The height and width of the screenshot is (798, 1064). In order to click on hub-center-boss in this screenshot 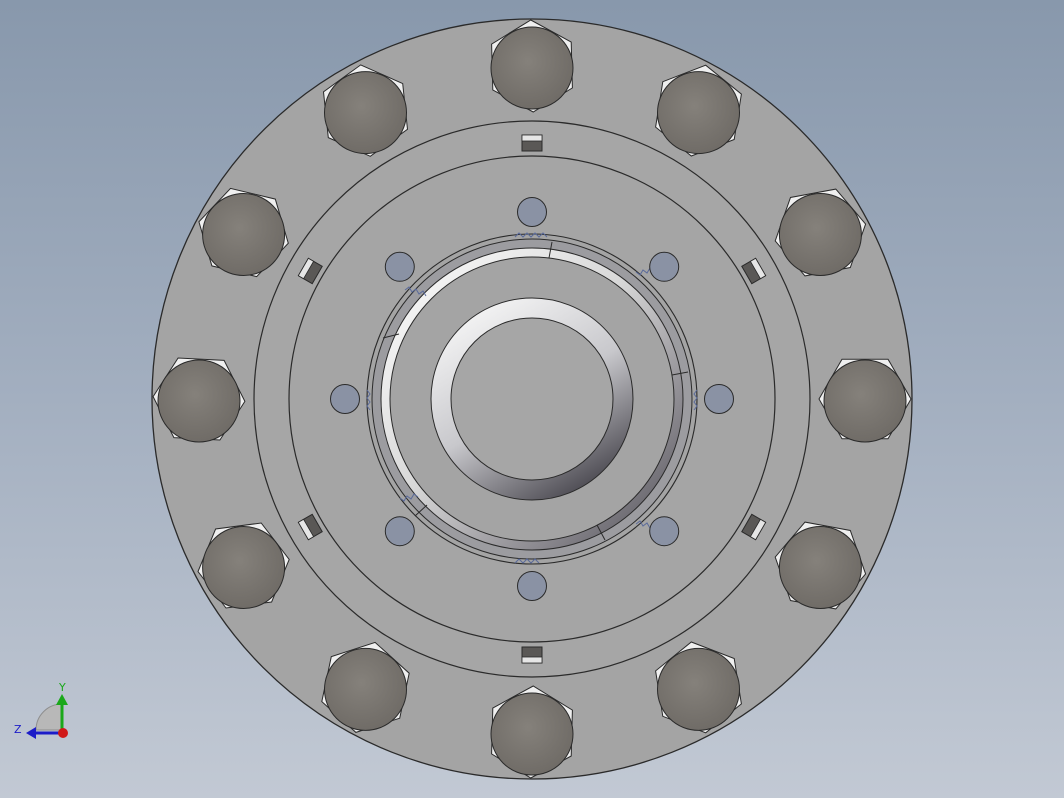, I will do `click(532, 399)`.